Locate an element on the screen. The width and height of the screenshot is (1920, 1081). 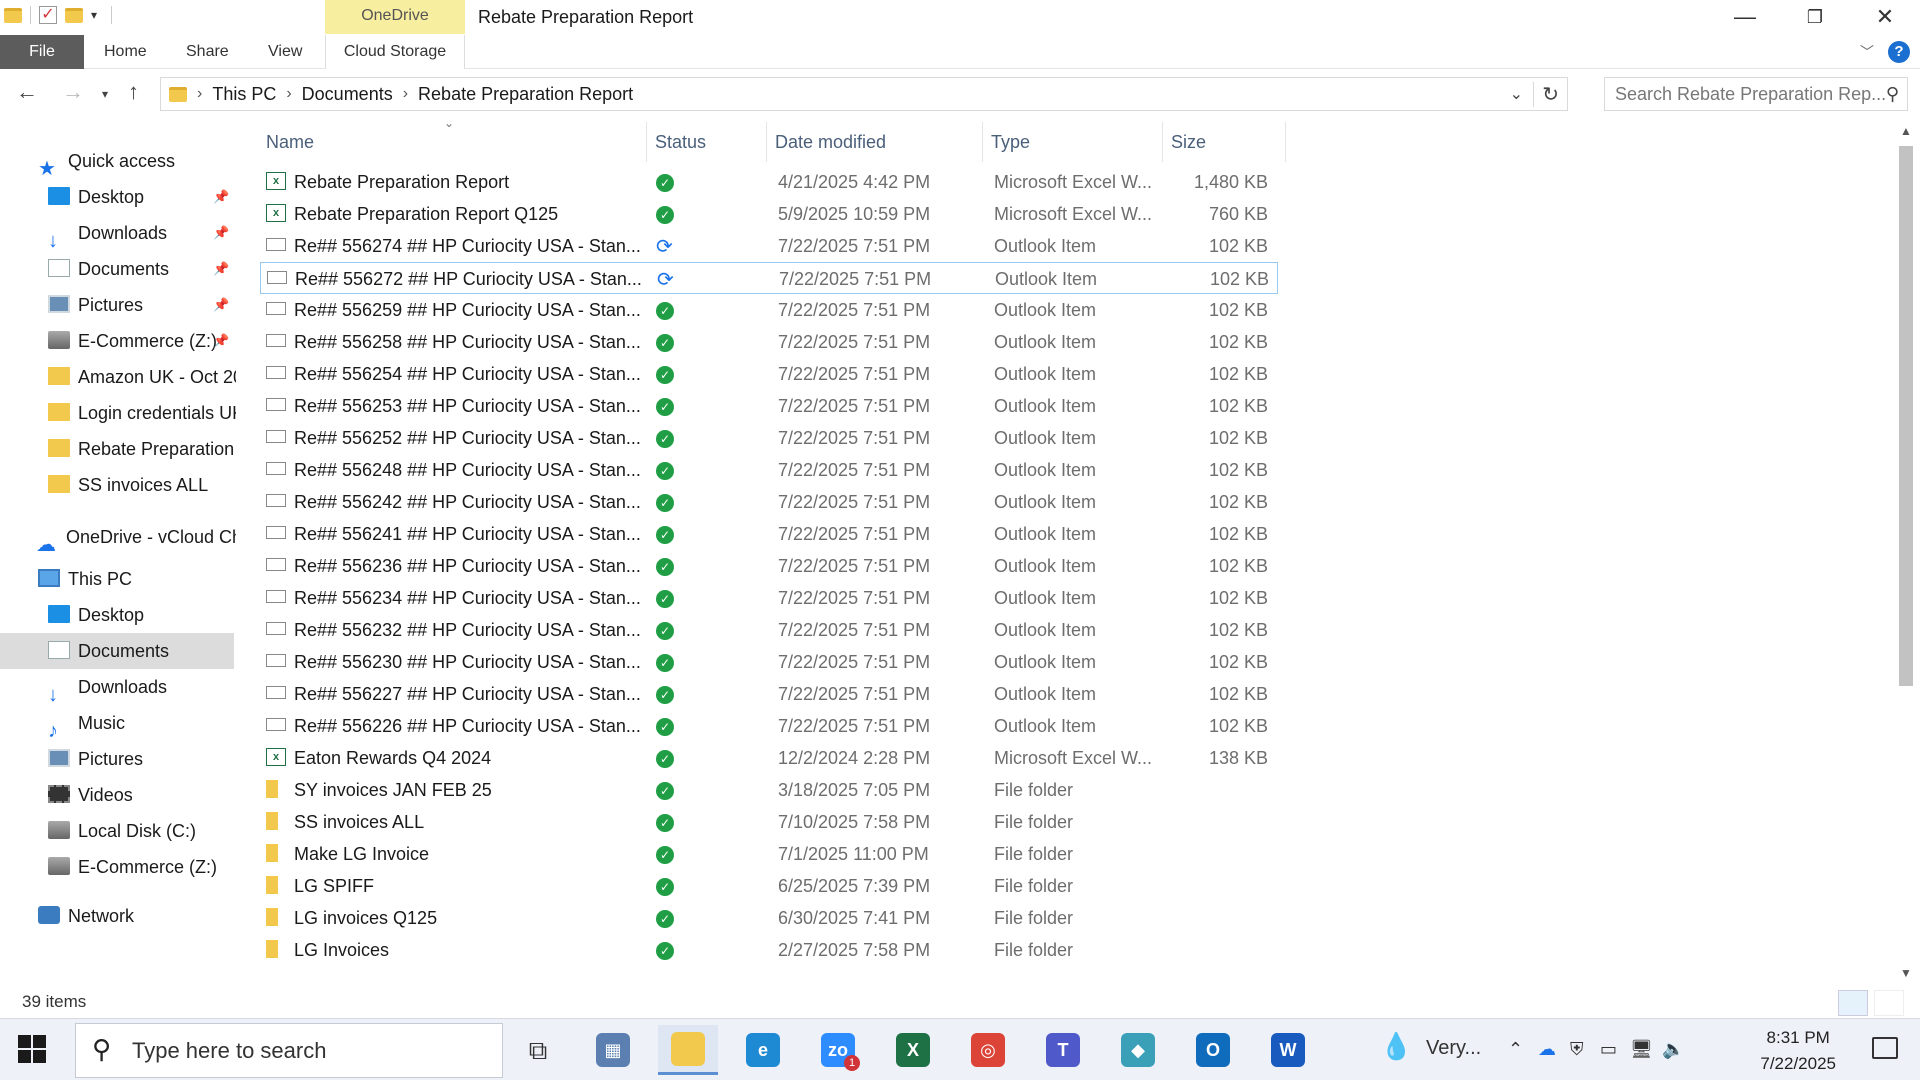
nav-quick-access-item: Login credentials UK is located at coordinates (118, 413).